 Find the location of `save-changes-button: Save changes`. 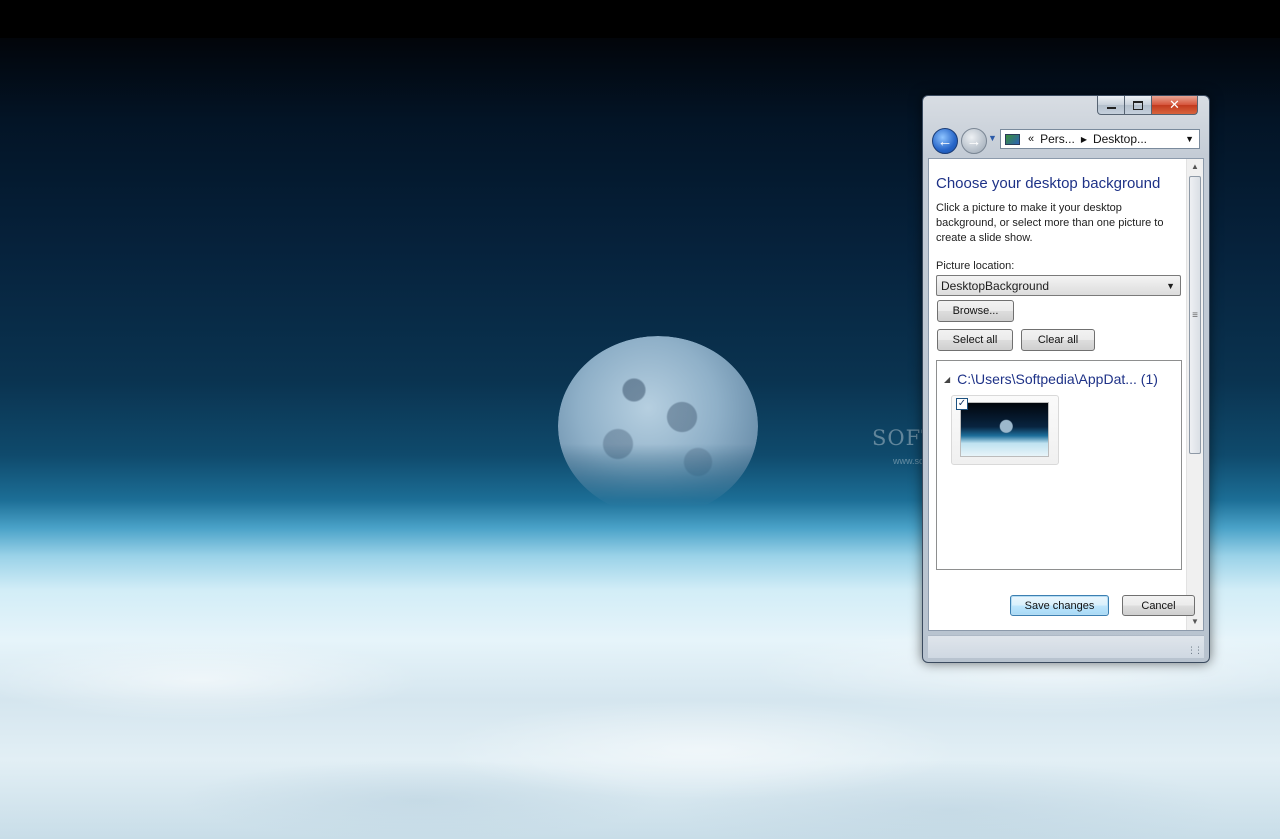

save-changes-button: Save changes is located at coordinates (1059, 605).